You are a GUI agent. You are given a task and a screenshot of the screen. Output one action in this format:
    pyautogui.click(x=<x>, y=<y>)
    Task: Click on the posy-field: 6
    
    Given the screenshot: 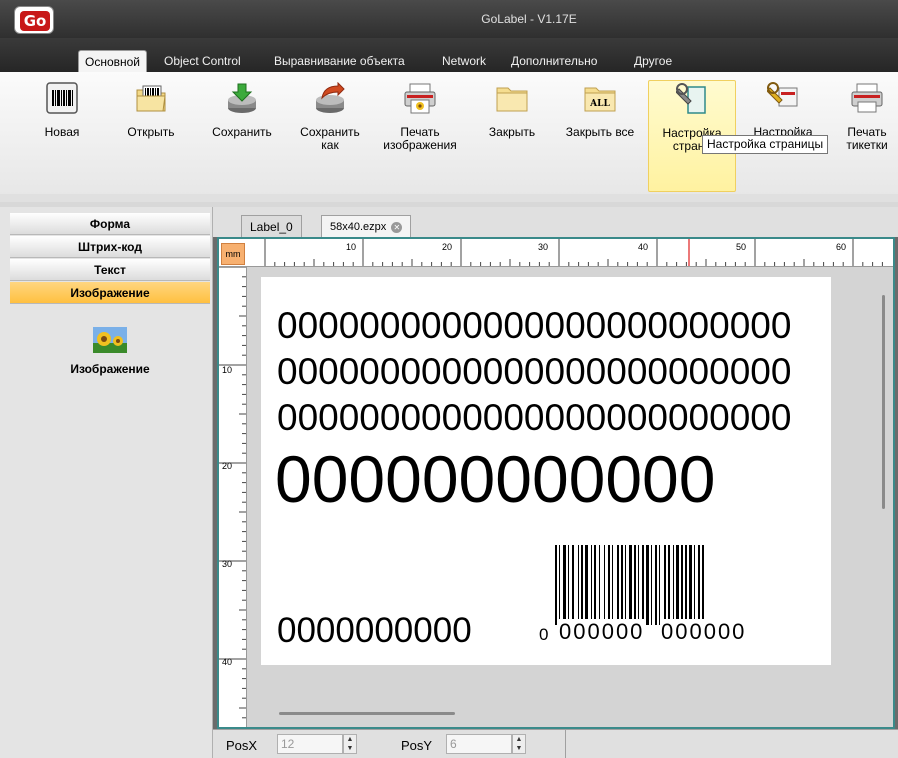 What is the action you would take?
    pyautogui.click(x=479, y=744)
    